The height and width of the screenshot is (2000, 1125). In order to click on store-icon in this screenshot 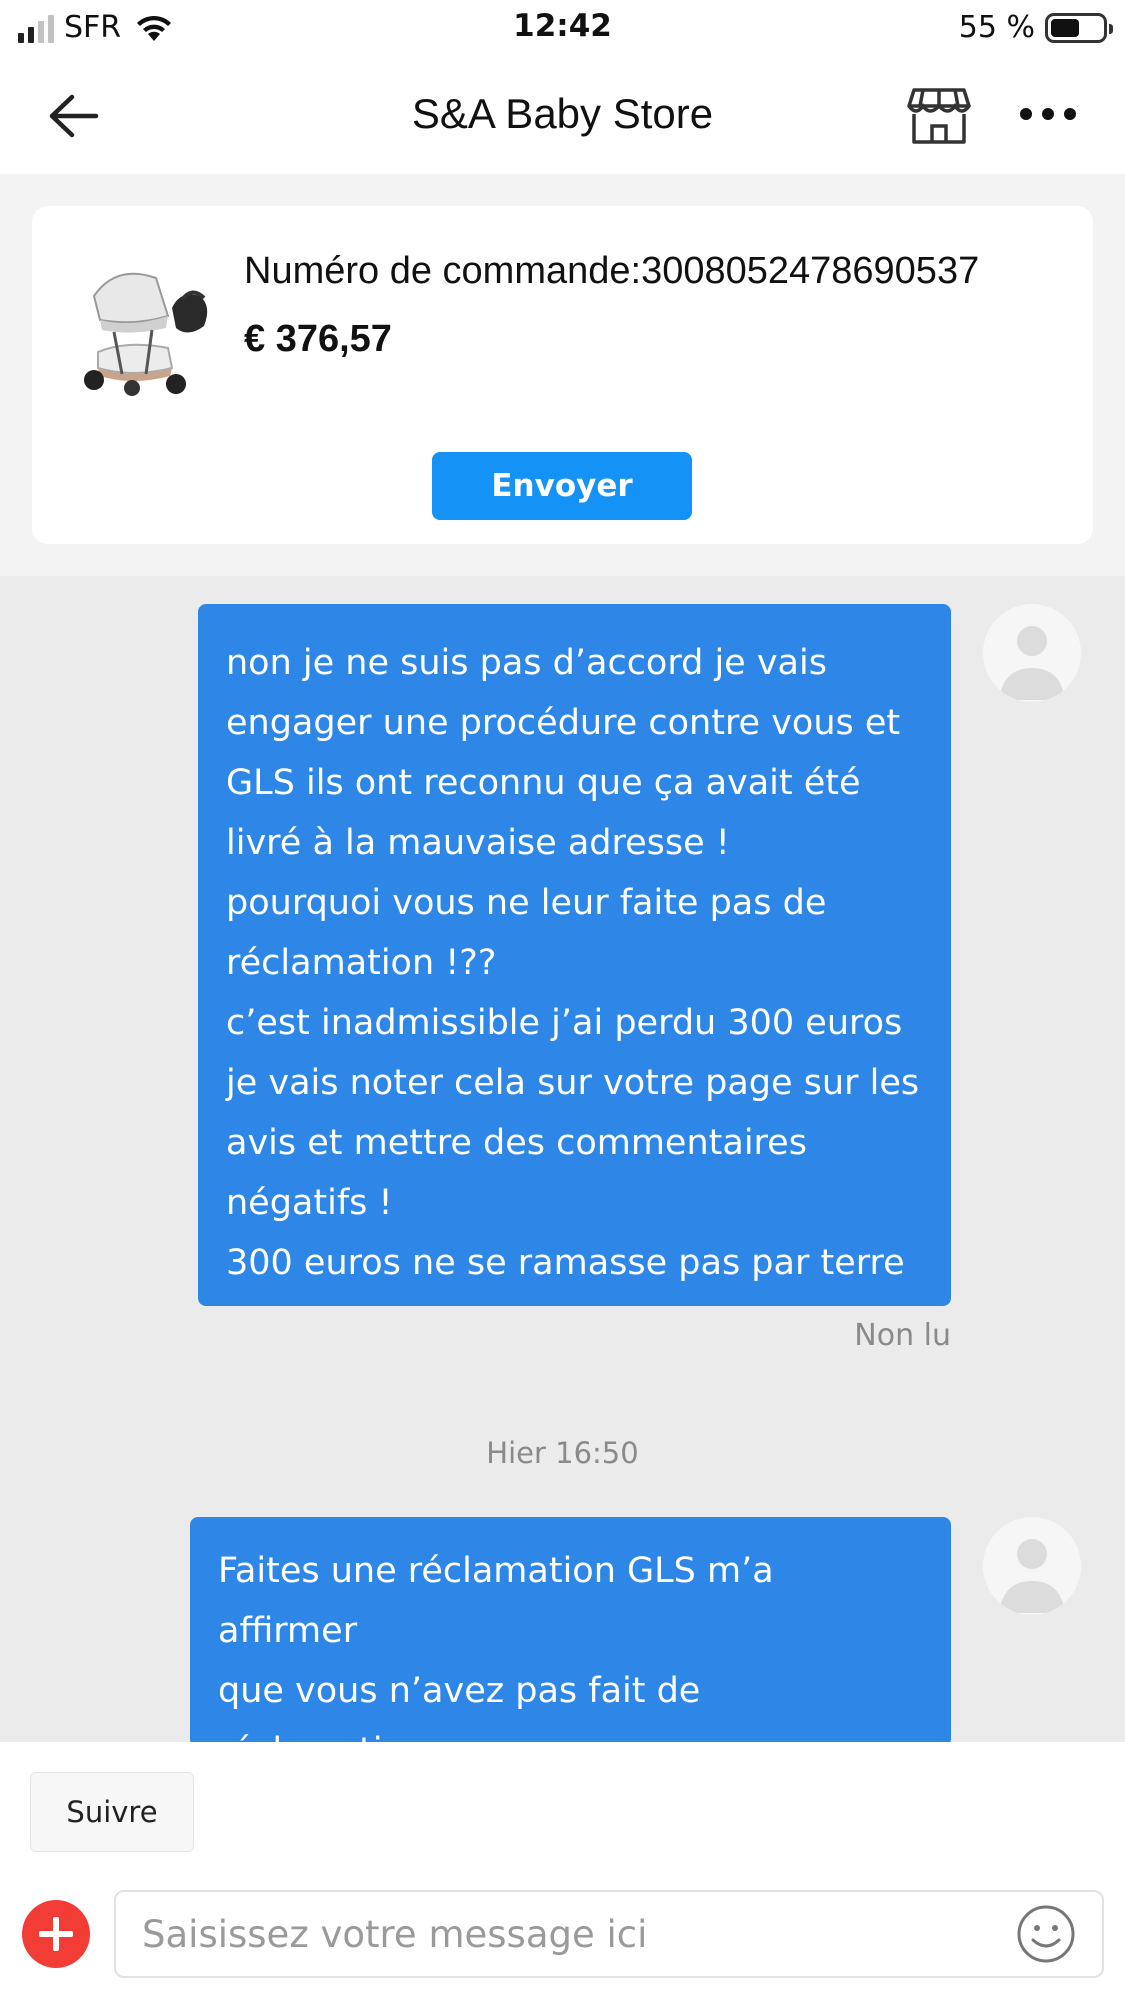, I will do `click(939, 116)`.